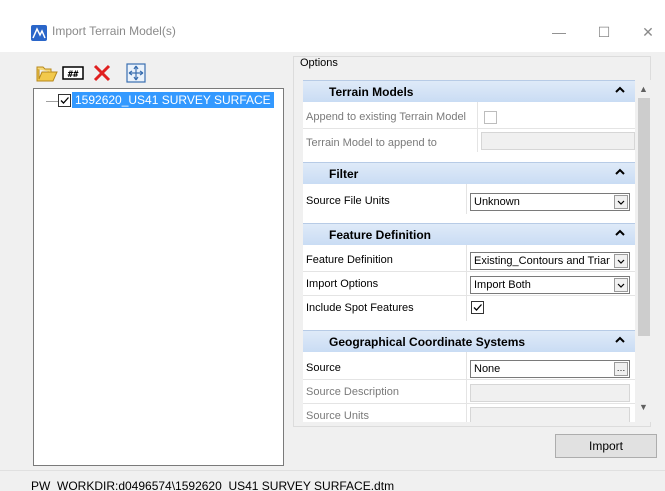 The image size is (665, 491). What do you see at coordinates (606, 446) in the screenshot?
I see `import-button: Import` at bounding box center [606, 446].